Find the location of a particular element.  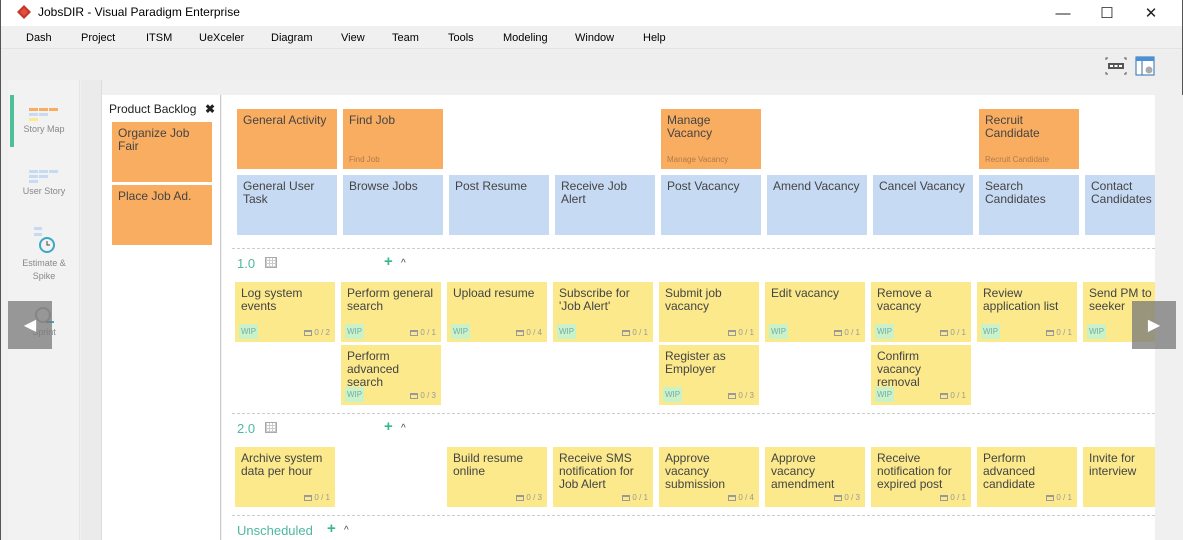

story-card: Register as Employer WIP 0 / 3 is located at coordinates (709, 375).